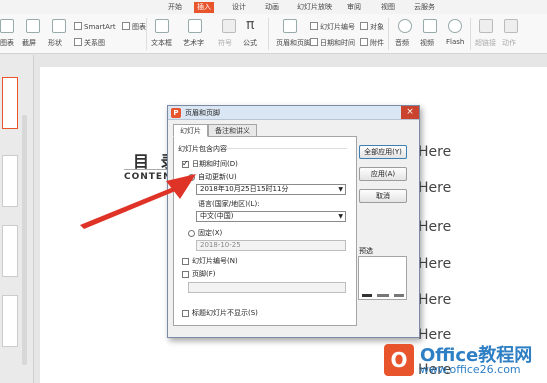  I want to click on watermark-url: www.office26.com, so click(470, 369).